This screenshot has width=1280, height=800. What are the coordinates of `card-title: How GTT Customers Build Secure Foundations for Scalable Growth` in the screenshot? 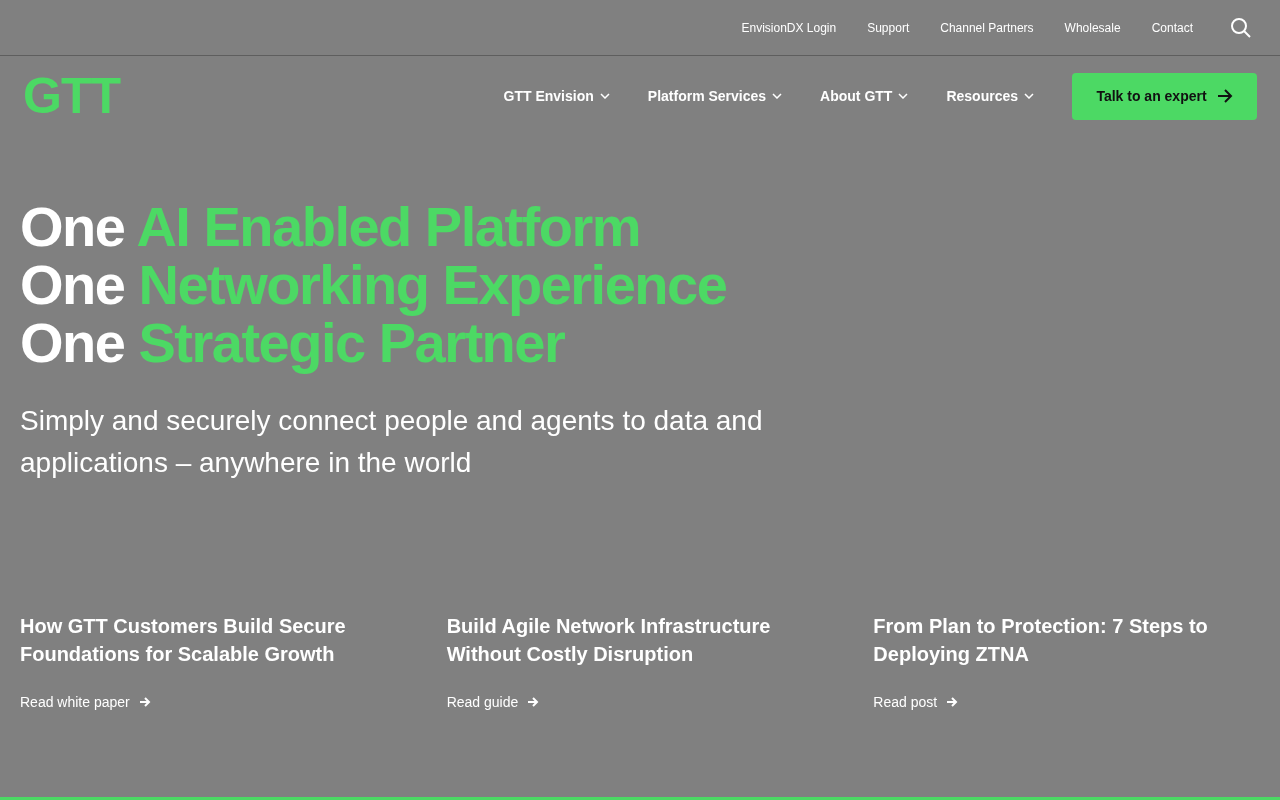 It's located at (183, 640).